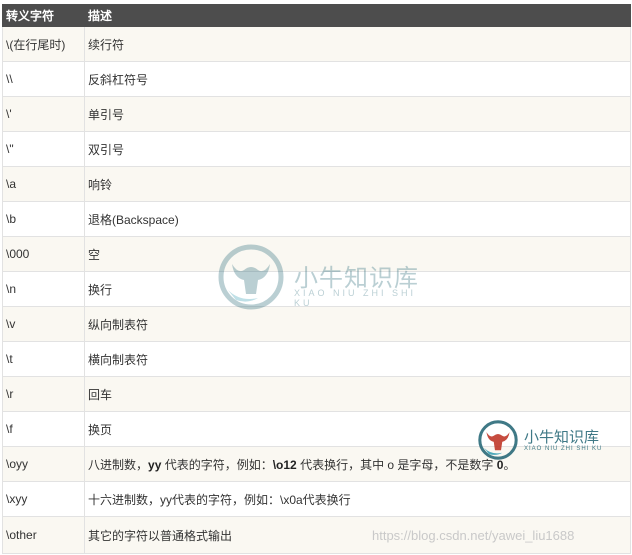  What do you see at coordinates (473, 535) in the screenshot?
I see `watermark-url: https://blog.csdn.net/yawei_liu1688` at bounding box center [473, 535].